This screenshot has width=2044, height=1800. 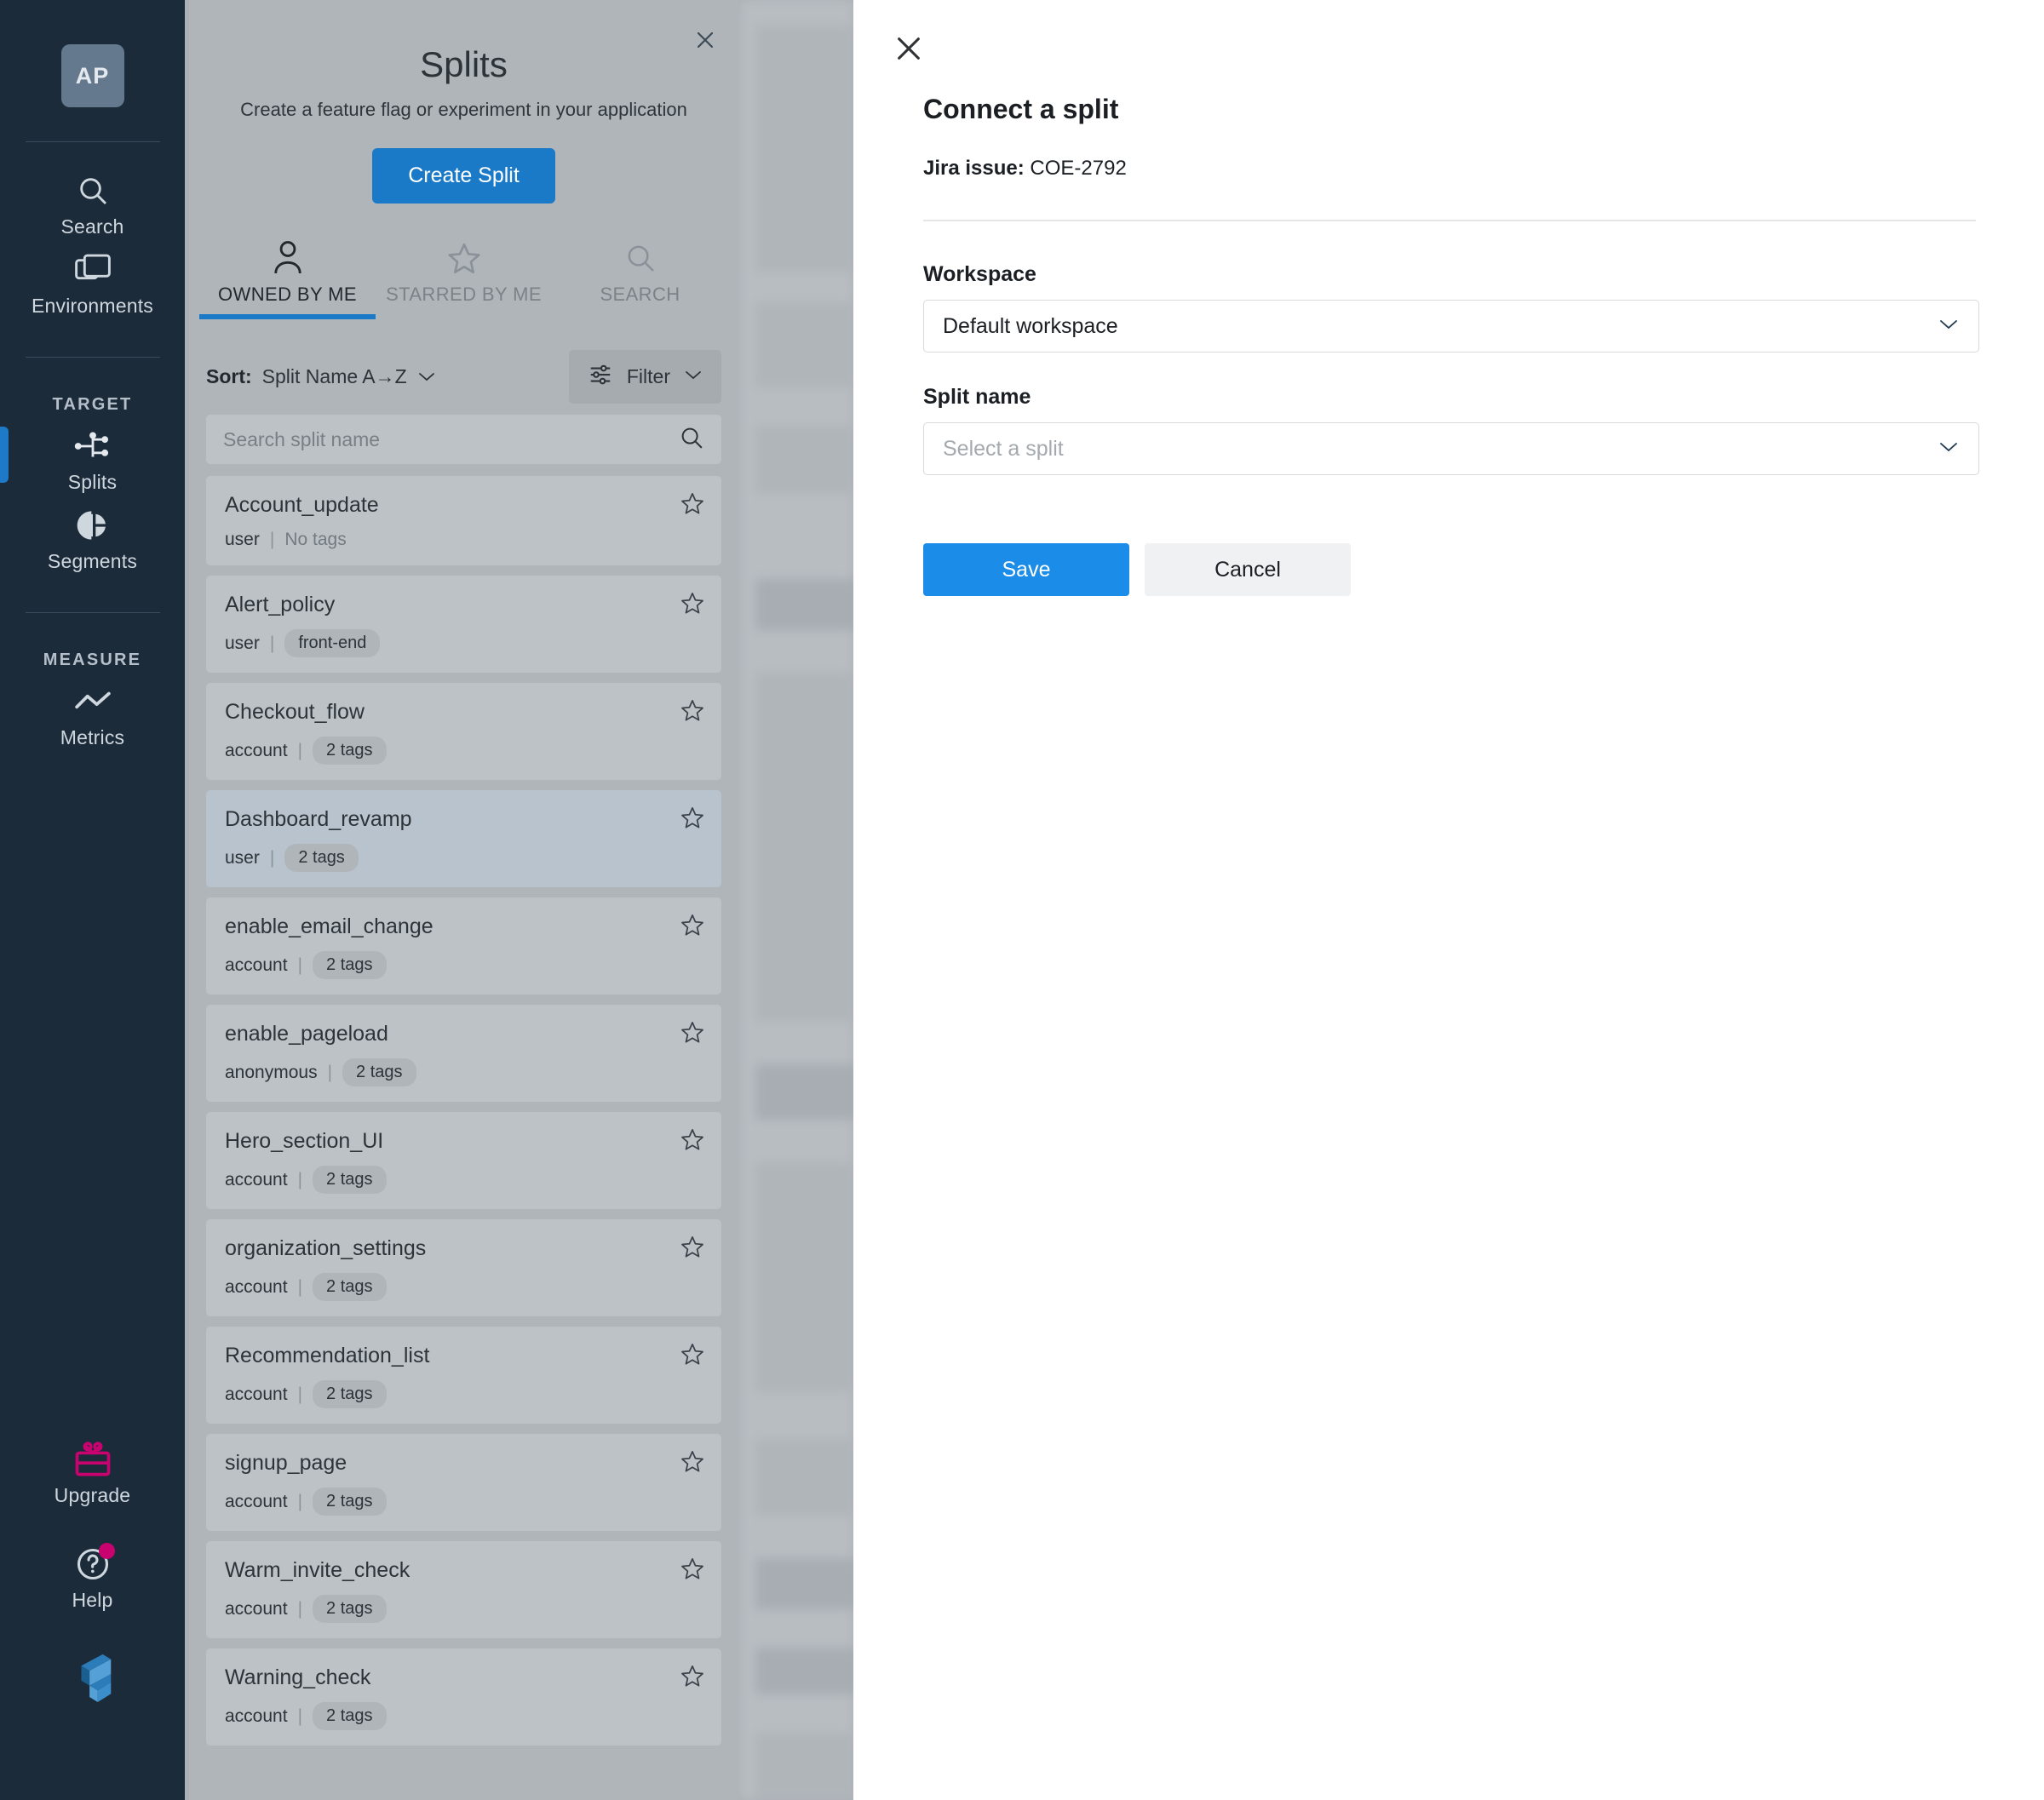 I want to click on splits-tabs: OWNED BY ME STARRED BY ME SEARCH, so click(x=463, y=277).